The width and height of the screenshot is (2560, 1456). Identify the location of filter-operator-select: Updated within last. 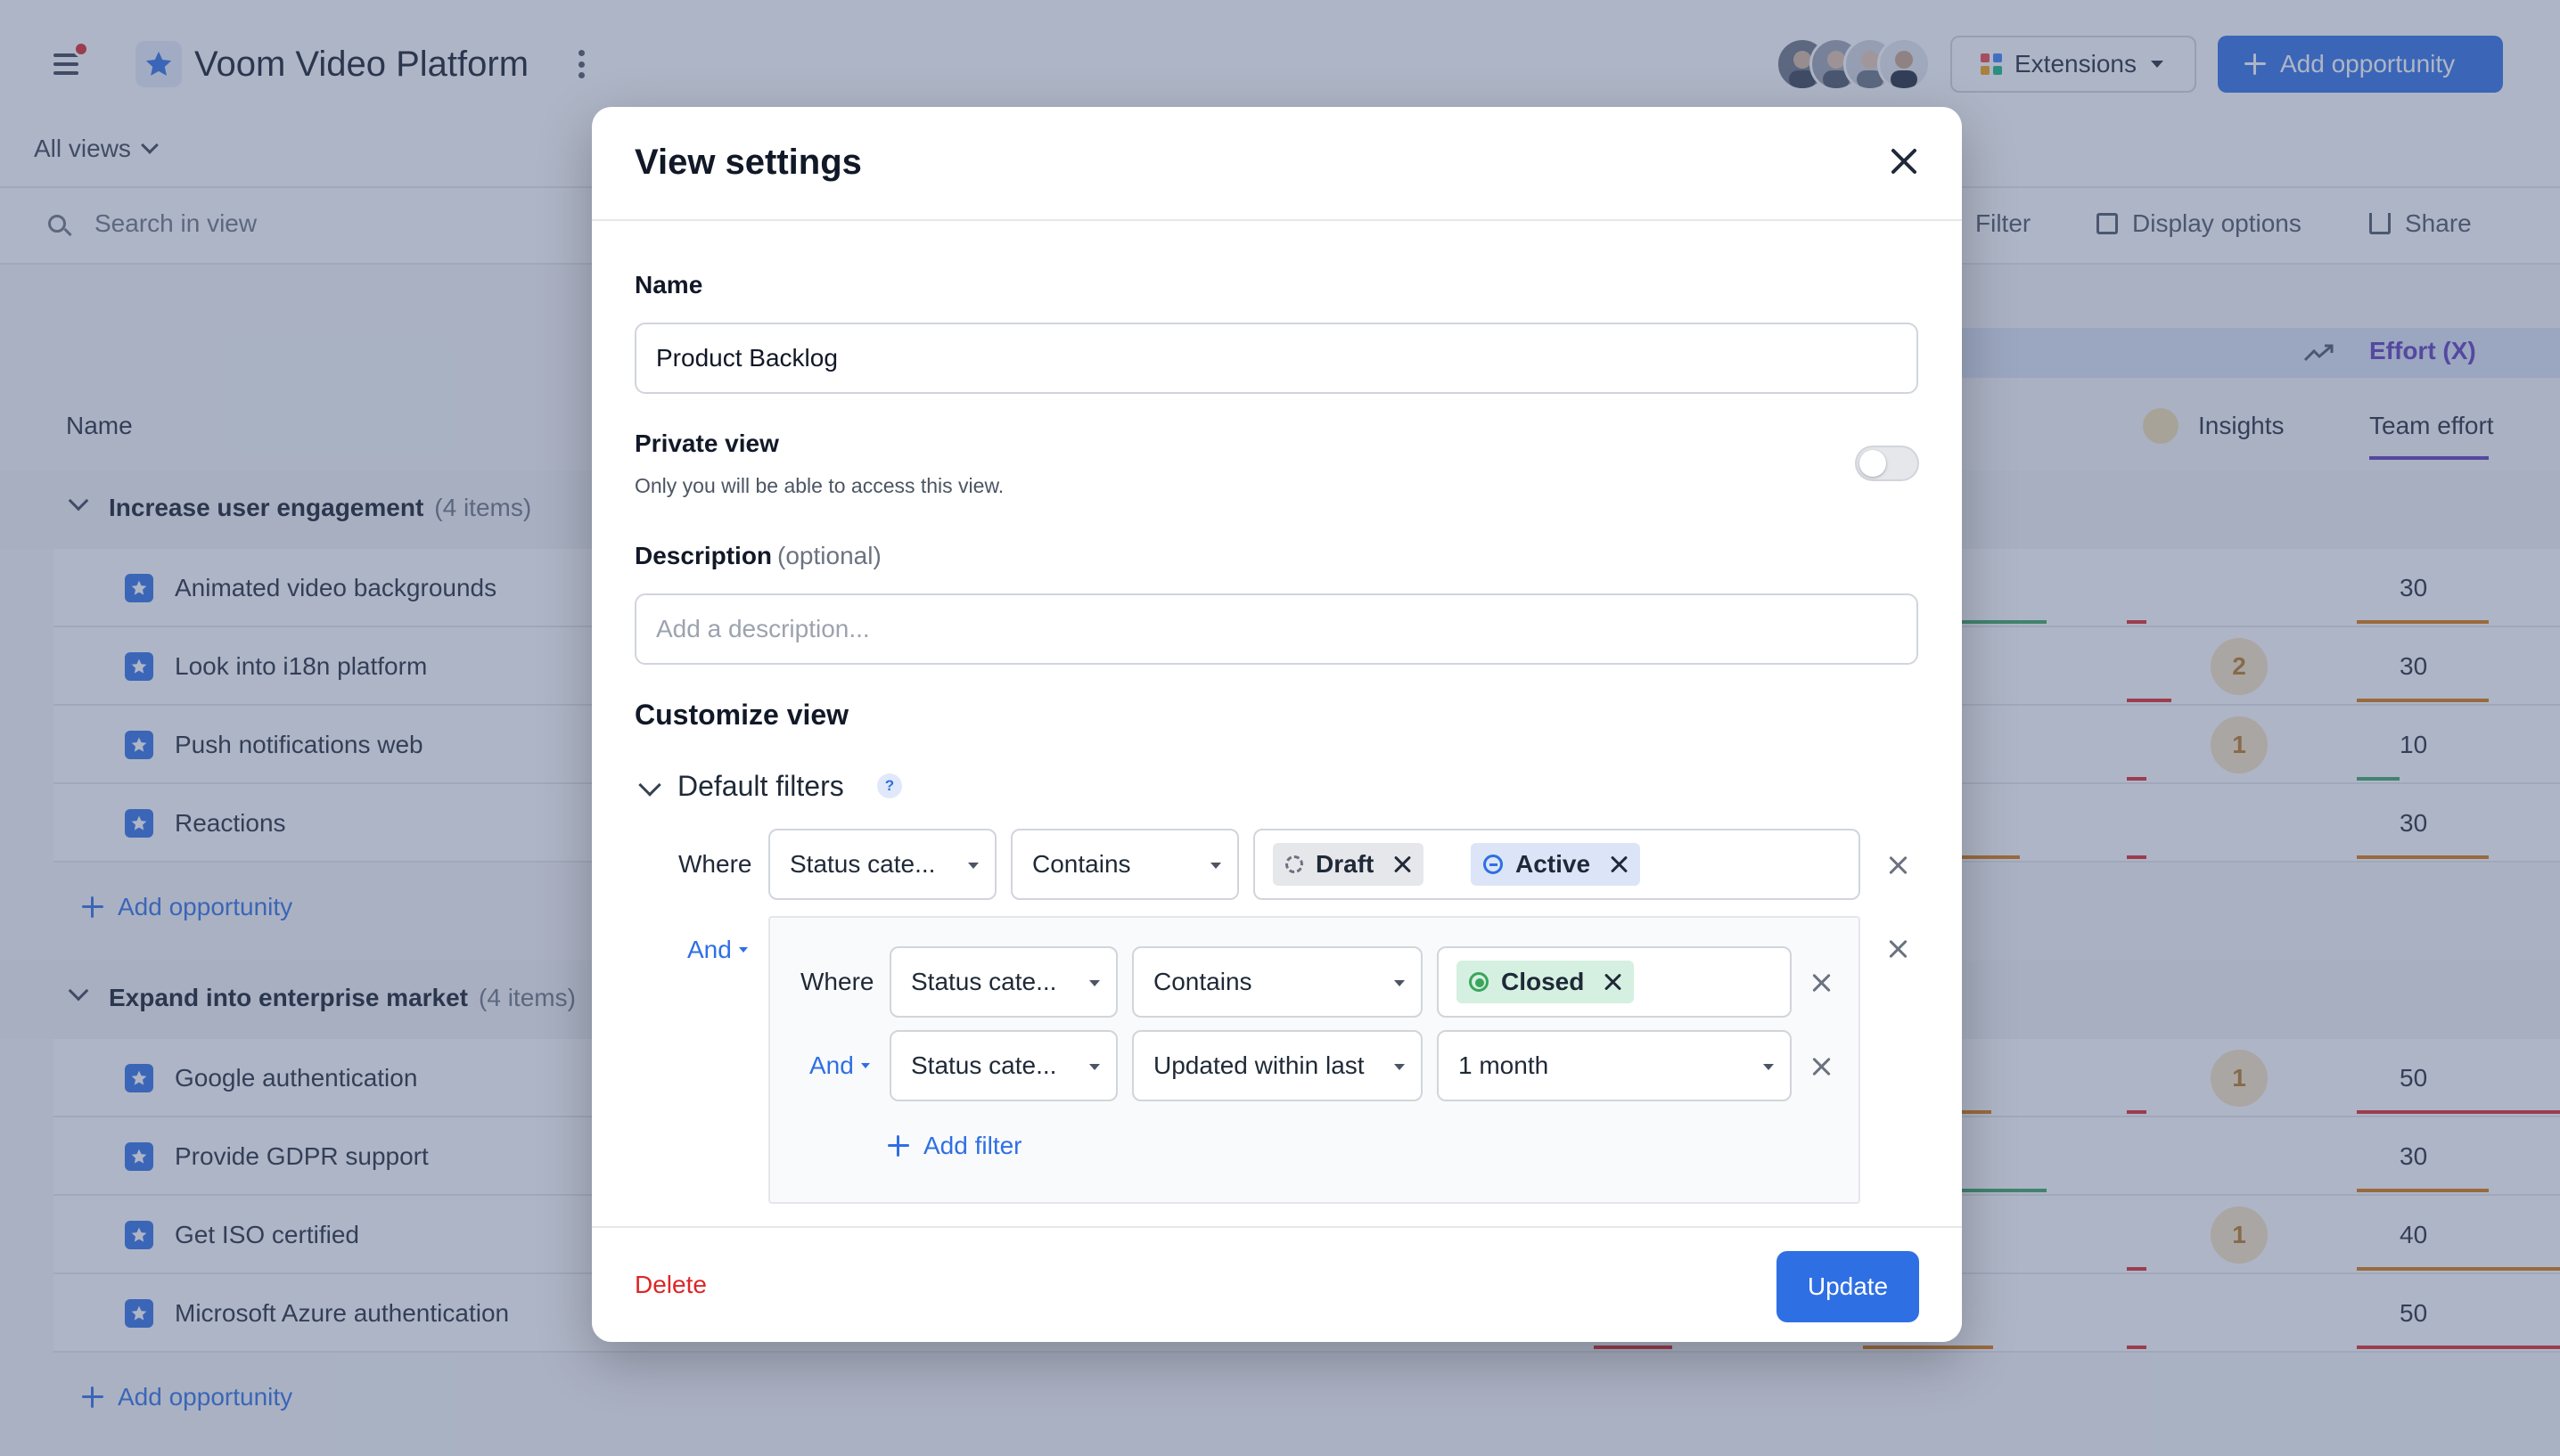
(1277, 1066).